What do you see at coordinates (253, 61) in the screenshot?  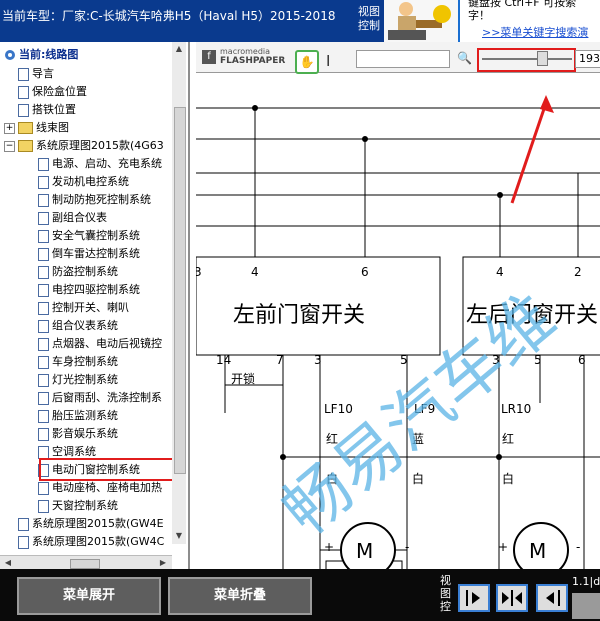 I see `logo-bottom-text: FLASHPAPER` at bounding box center [253, 61].